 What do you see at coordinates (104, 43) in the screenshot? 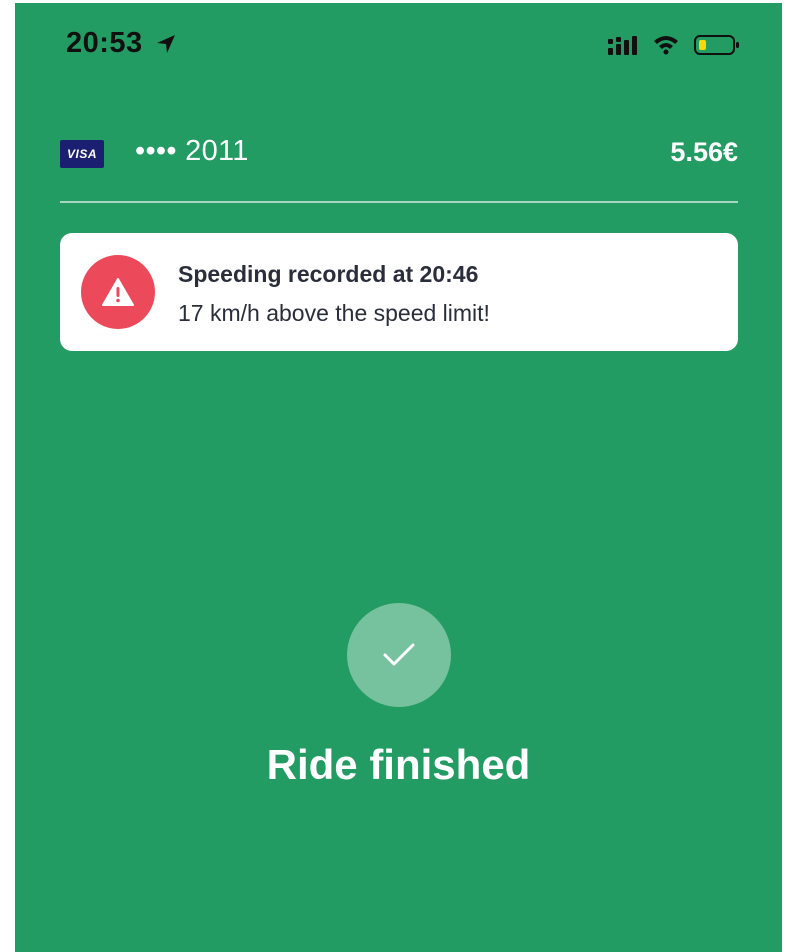
I see `status-time: 20:53` at bounding box center [104, 43].